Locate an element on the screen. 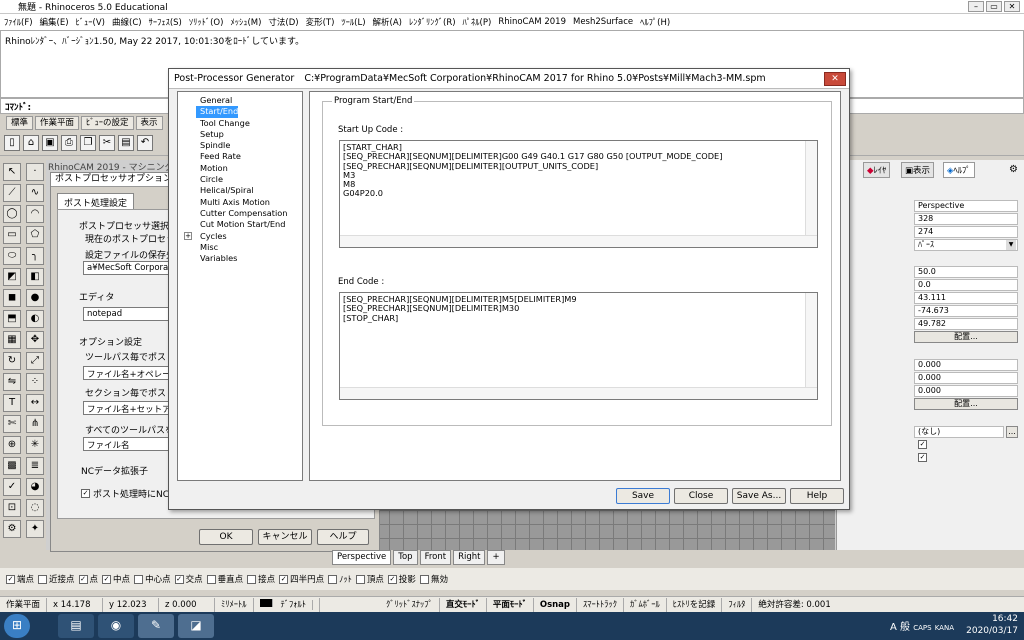 The width and height of the screenshot is (1024, 640). cut-icon: ✂ is located at coordinates (107, 142).